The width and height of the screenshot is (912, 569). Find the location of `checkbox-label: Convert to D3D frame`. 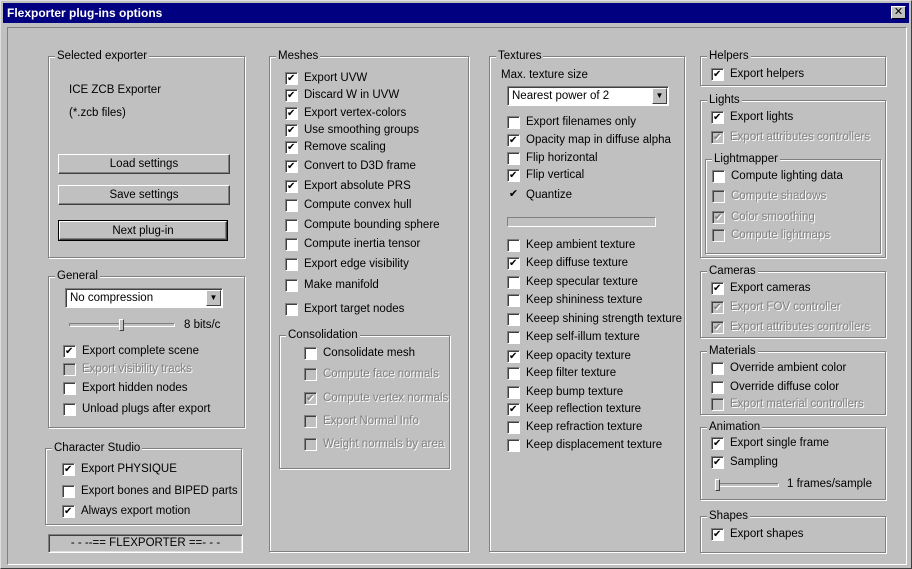

checkbox-label: Convert to D3D frame is located at coordinates (360, 166).